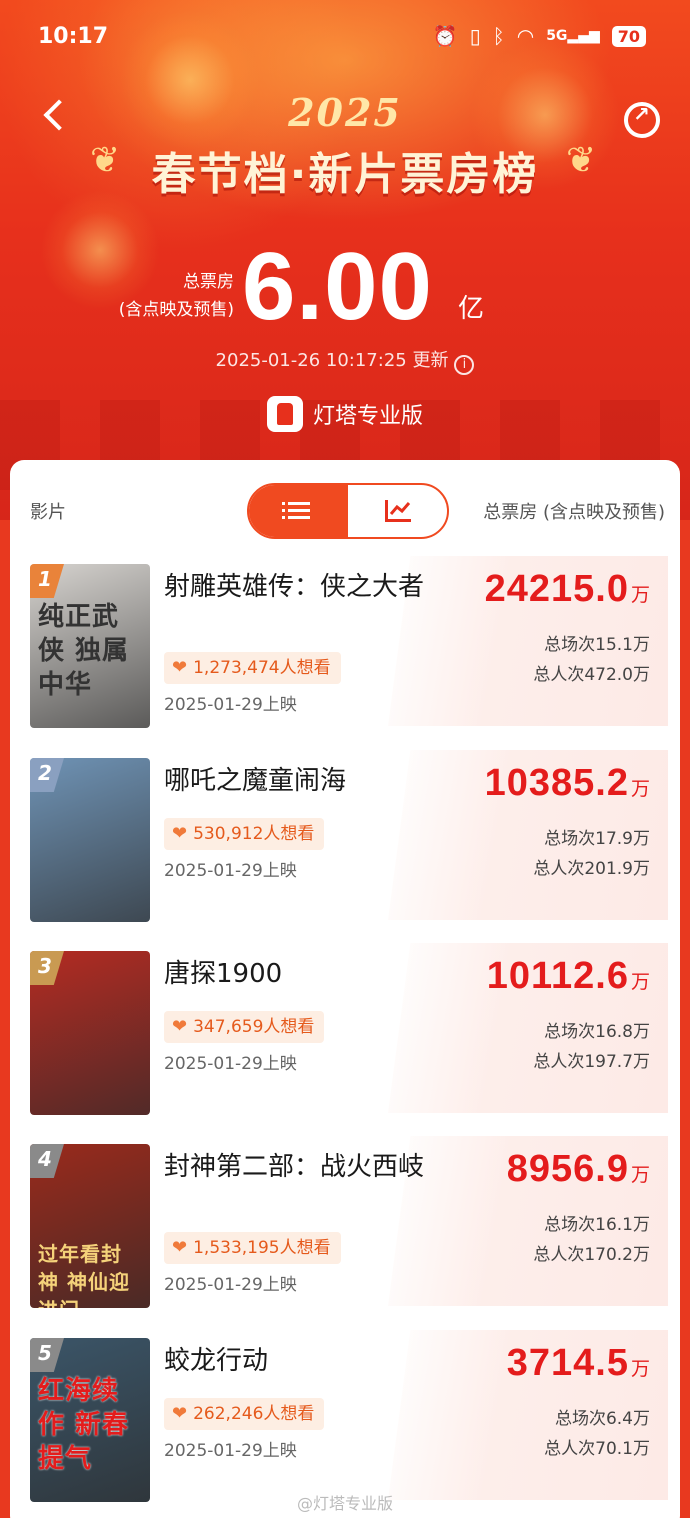 This screenshot has width=690, height=1518. Describe the element at coordinates (628, 36) in the screenshot. I see `battery-icon: 70` at that location.